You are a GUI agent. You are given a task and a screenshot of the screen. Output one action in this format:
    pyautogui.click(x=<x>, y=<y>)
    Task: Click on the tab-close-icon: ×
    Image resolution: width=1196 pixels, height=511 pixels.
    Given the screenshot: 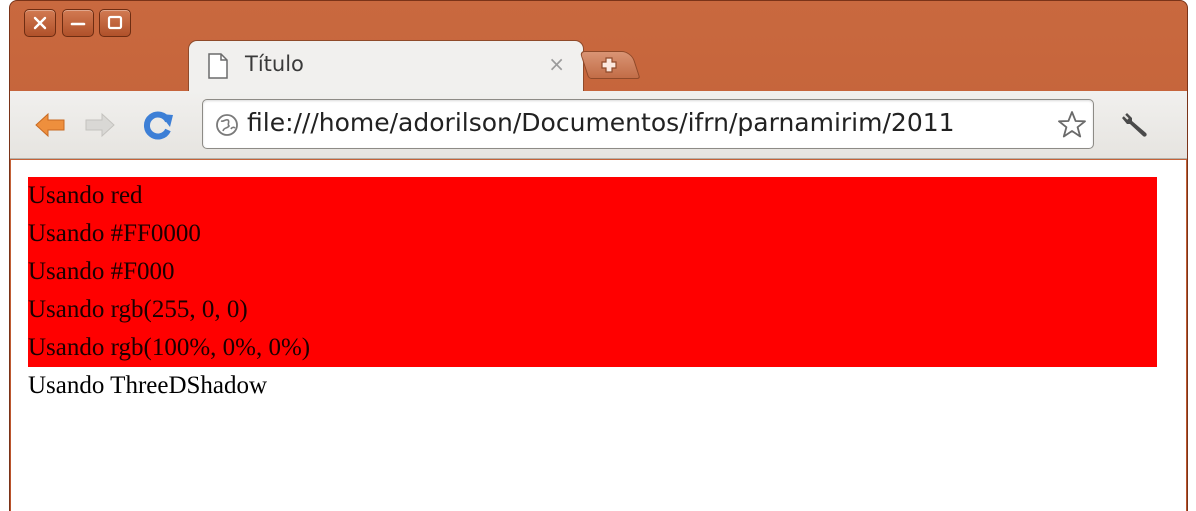 What is the action you would take?
    pyautogui.click(x=556, y=64)
    